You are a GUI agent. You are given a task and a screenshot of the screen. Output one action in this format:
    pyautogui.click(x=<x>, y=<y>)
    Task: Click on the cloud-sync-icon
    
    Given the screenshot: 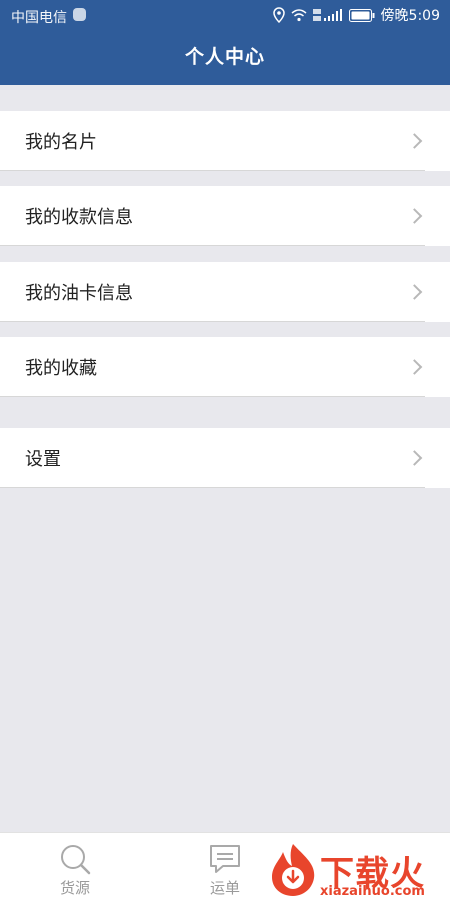 What is the action you would take?
    pyautogui.click(x=79, y=14)
    